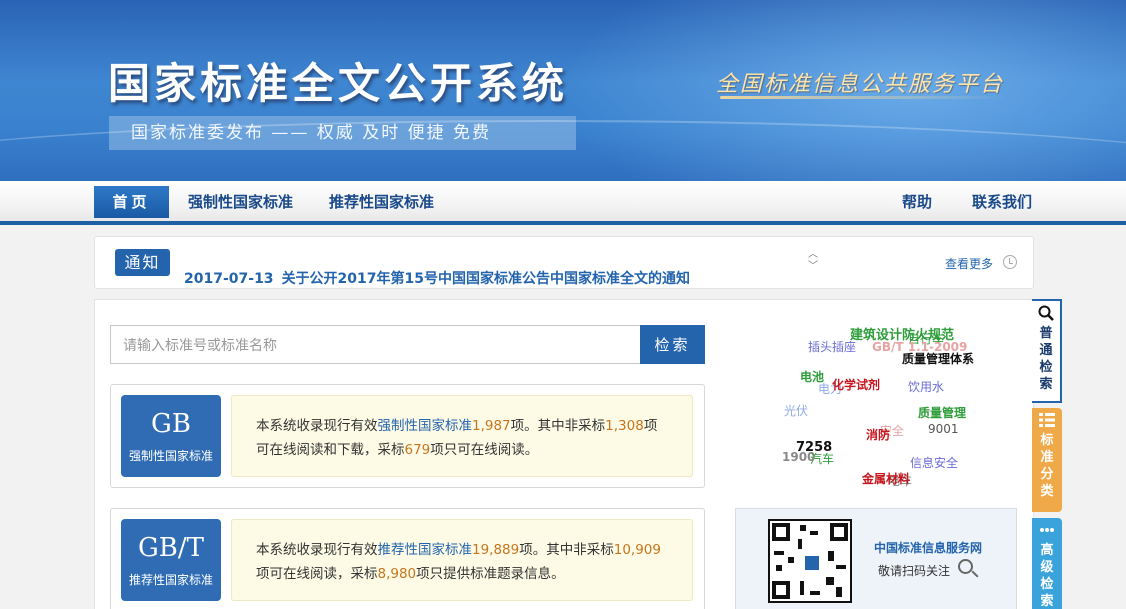  I want to click on gbt-text-2: 项。其中非采标, so click(566, 550).